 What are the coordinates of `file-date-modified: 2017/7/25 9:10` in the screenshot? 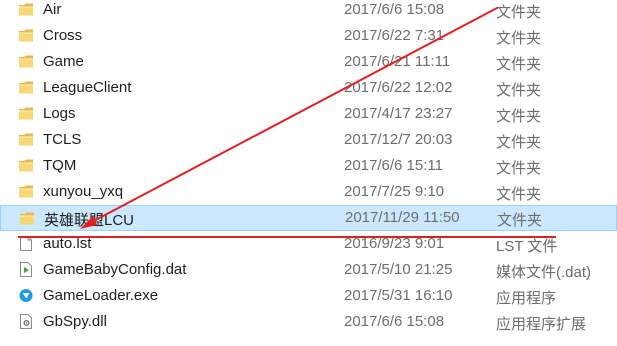 It's located at (394, 191).